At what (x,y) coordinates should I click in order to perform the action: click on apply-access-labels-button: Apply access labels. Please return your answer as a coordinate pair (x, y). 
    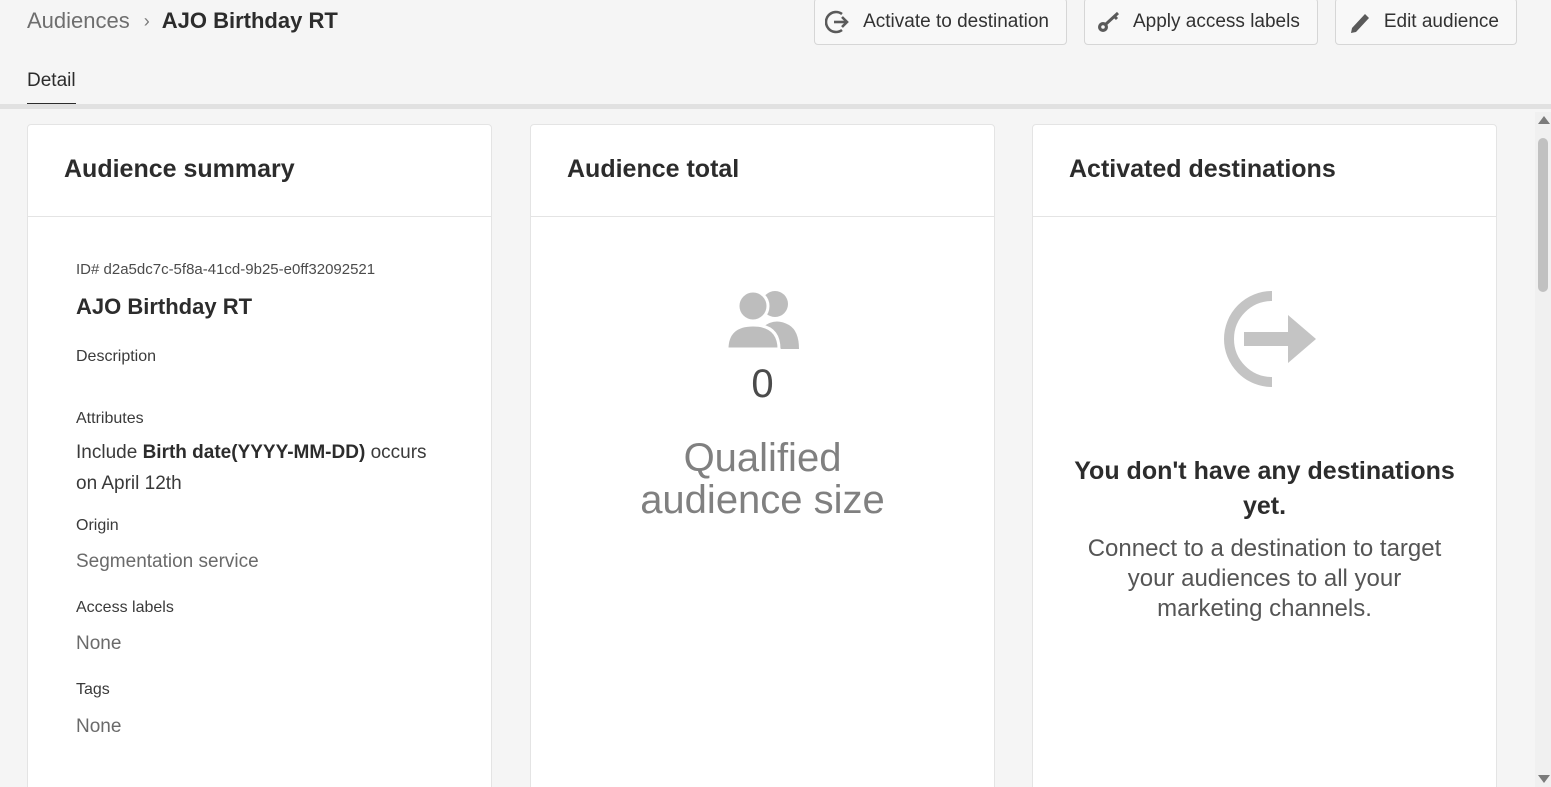
    Looking at the image, I should click on (1200, 22).